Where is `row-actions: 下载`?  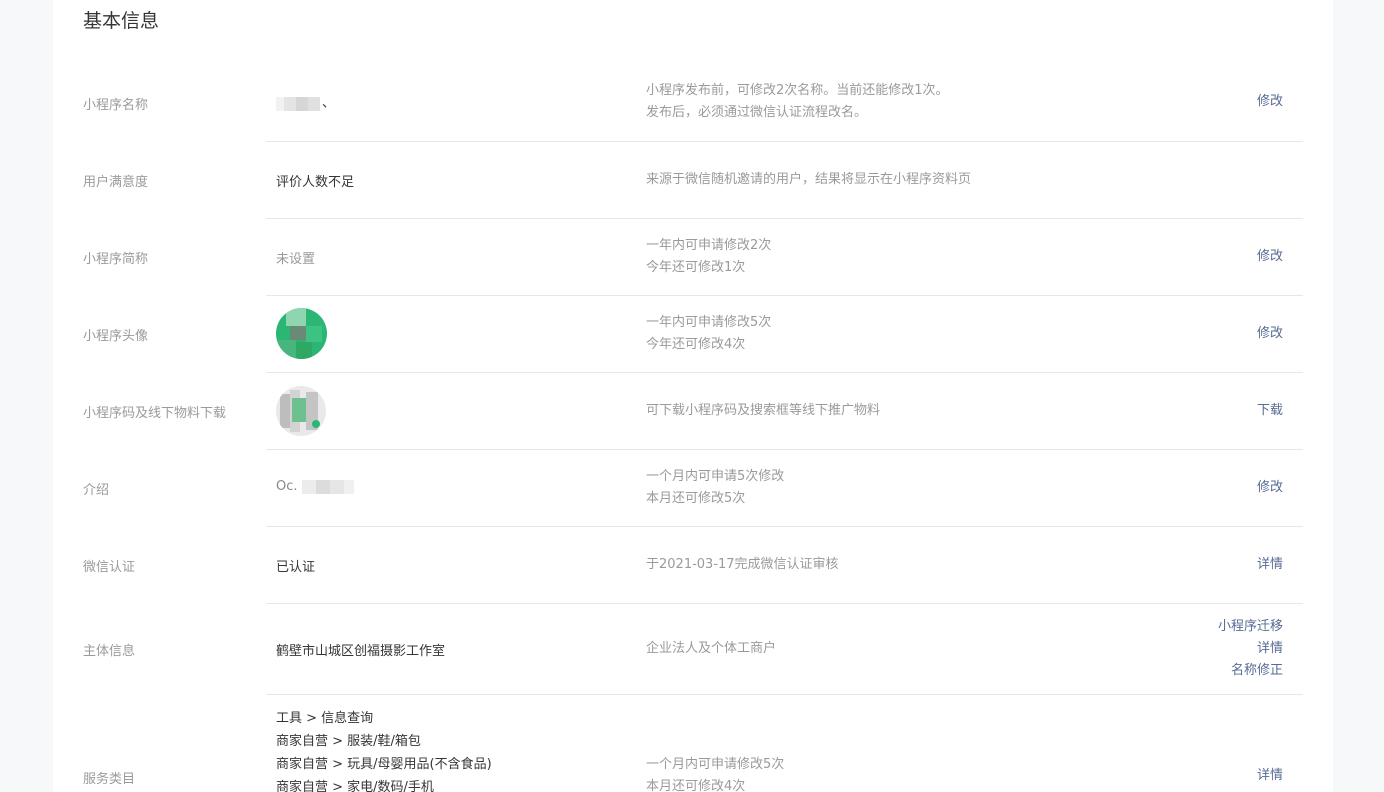 row-actions: 下载 is located at coordinates (1270, 411).